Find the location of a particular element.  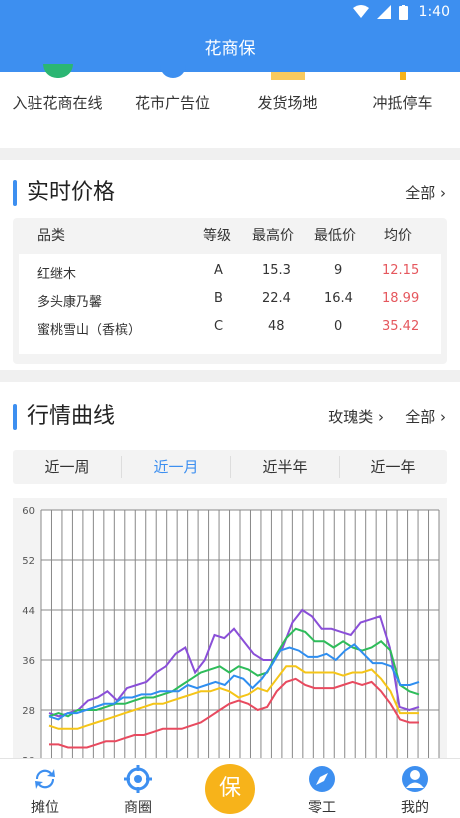

row-grade: A is located at coordinates (218, 270).